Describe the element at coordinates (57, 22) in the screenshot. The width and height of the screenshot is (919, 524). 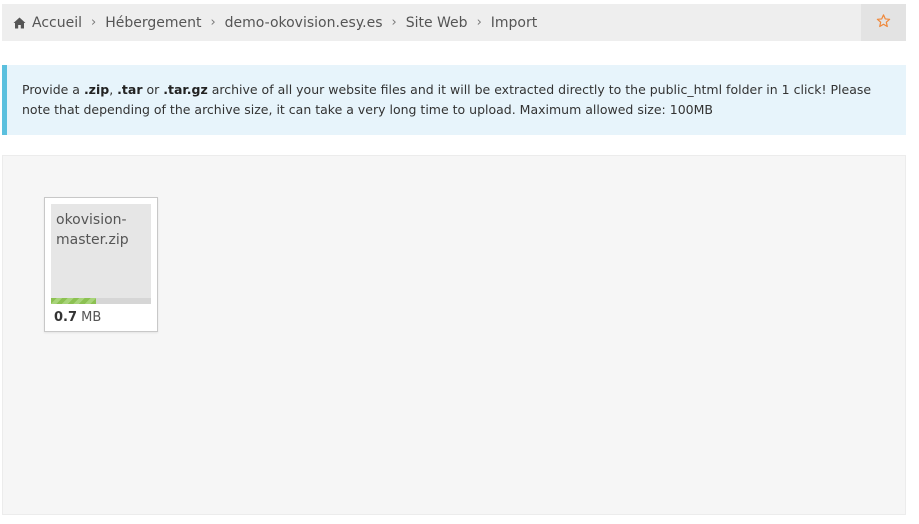
I see `breadcrumb-label: Accueil` at that location.